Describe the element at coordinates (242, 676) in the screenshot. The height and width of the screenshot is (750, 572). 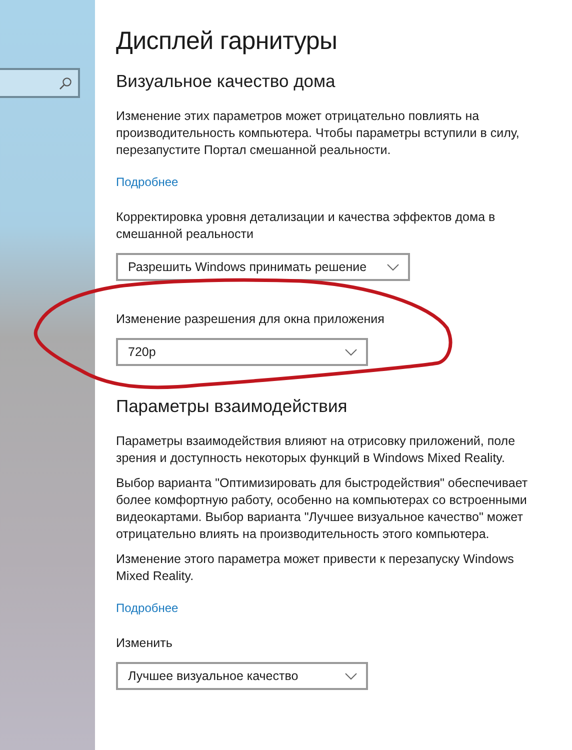
I see `dropdown: Лучшее визуальное качество` at that location.